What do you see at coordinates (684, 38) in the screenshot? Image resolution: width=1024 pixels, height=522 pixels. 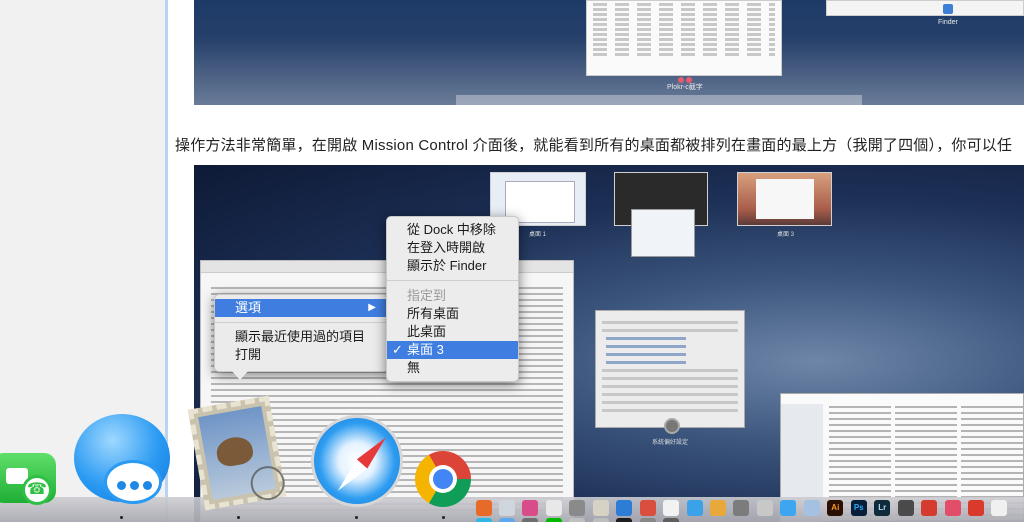 I see `top-table-window` at bounding box center [684, 38].